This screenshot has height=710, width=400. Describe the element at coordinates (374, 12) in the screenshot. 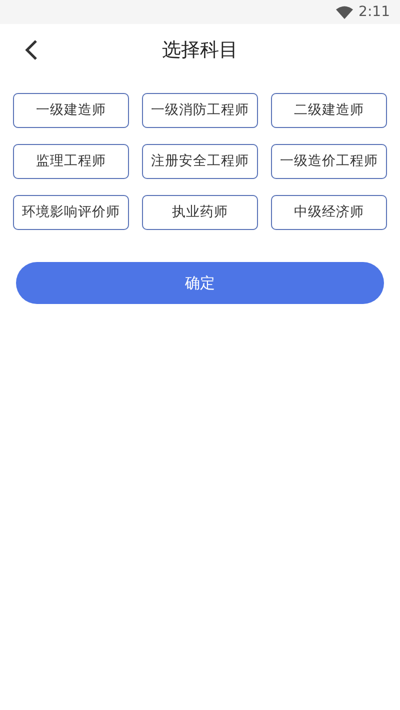

I see `status-time: 2:11` at that location.